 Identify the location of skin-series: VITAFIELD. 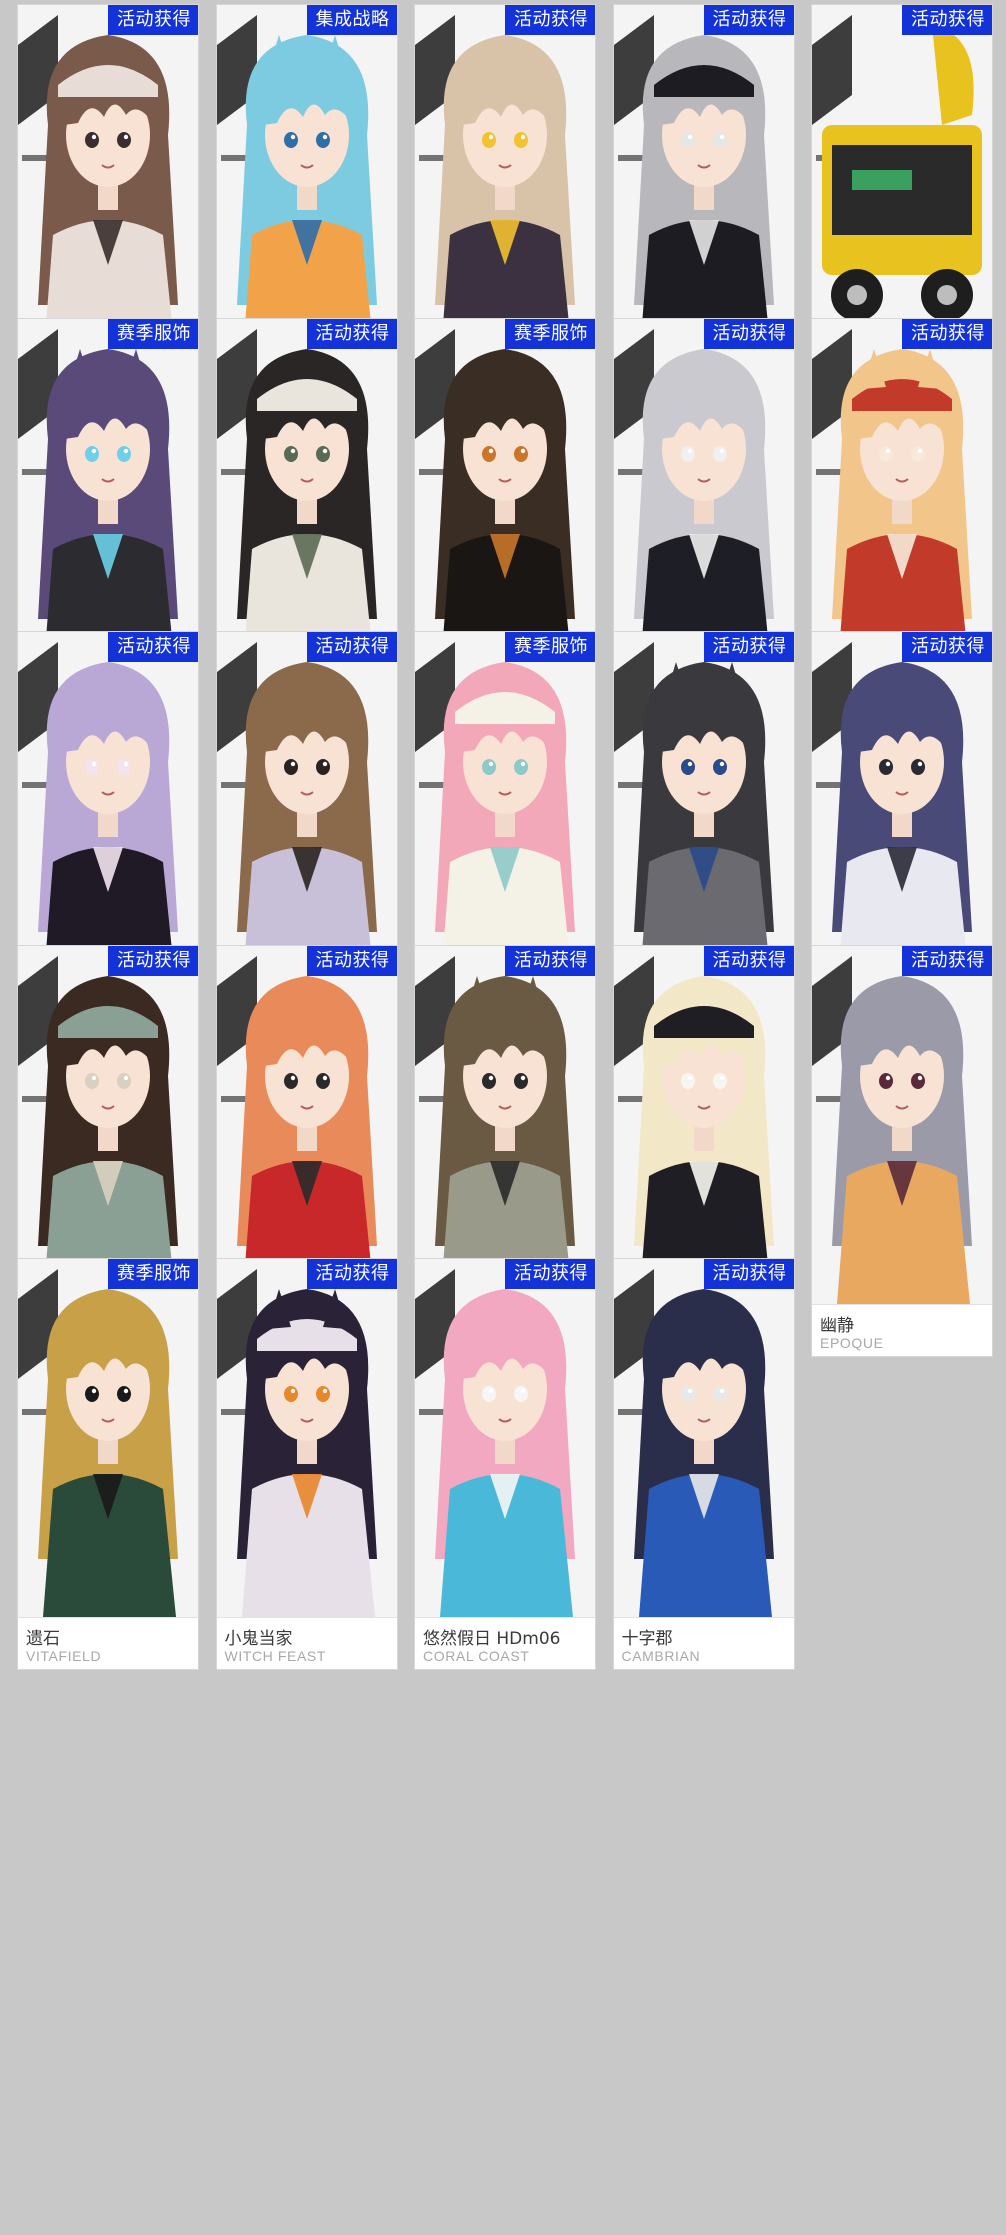
(64, 1656).